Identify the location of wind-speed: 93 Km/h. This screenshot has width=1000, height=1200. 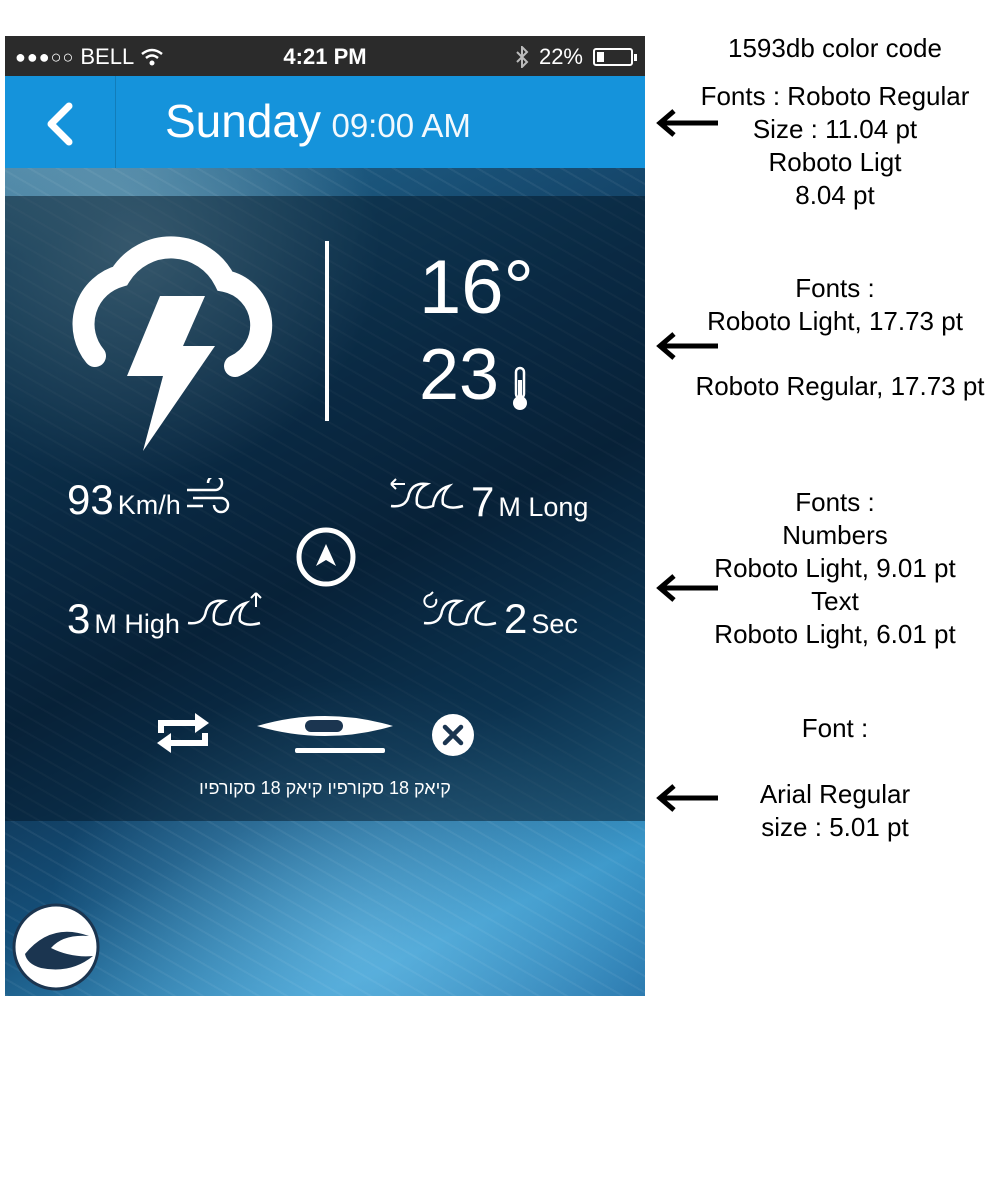
(149, 500).